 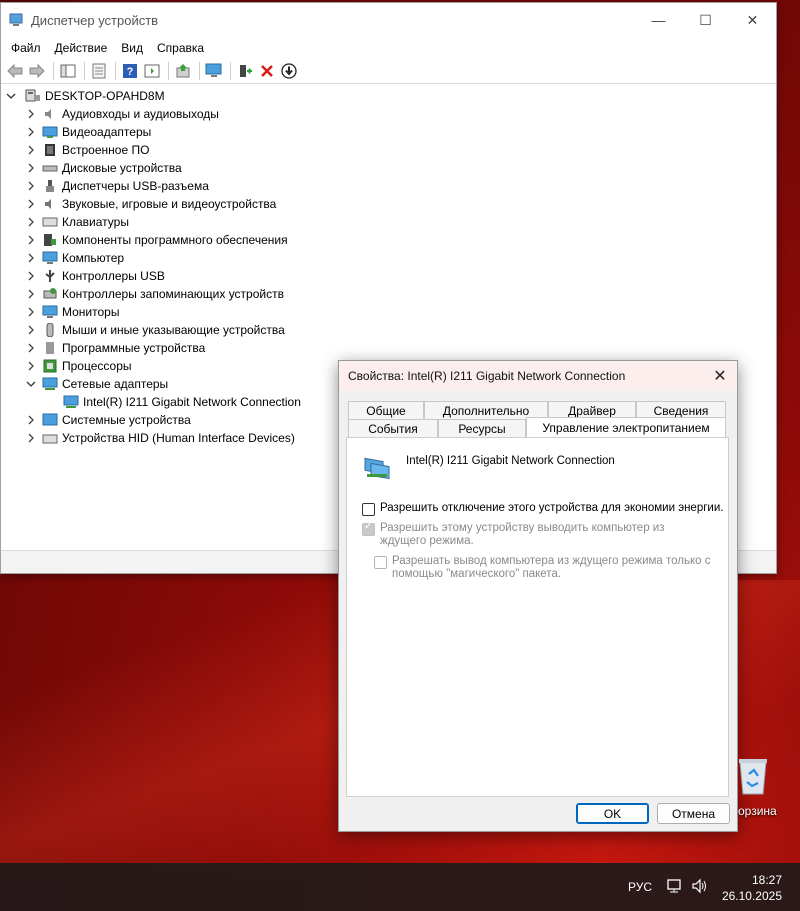 I want to click on speaker-icon, so click(x=50, y=114).